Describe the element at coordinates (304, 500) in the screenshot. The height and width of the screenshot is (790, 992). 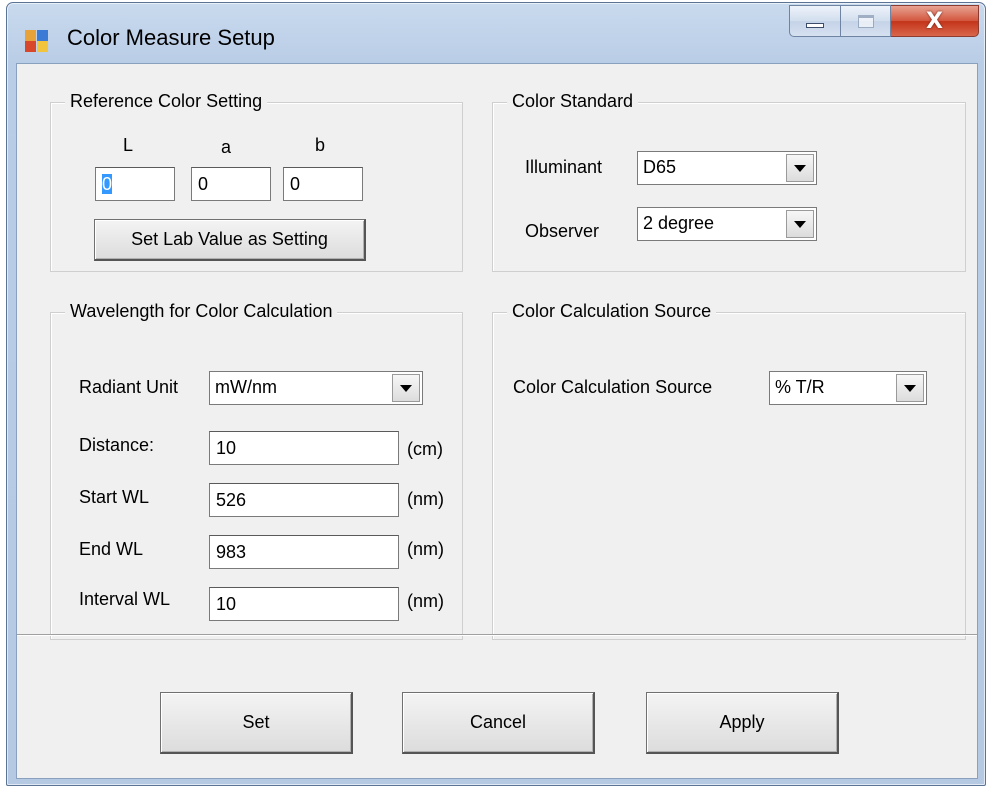
I see `start-wl-input: 526` at that location.